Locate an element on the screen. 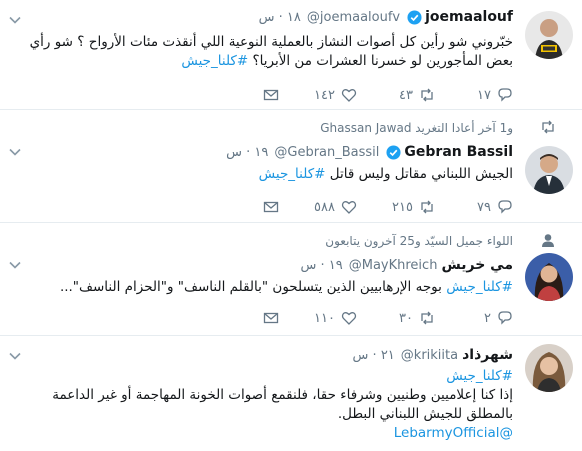 The height and width of the screenshot is (451, 582). author-name: شهرذاد is located at coordinates (487, 355).